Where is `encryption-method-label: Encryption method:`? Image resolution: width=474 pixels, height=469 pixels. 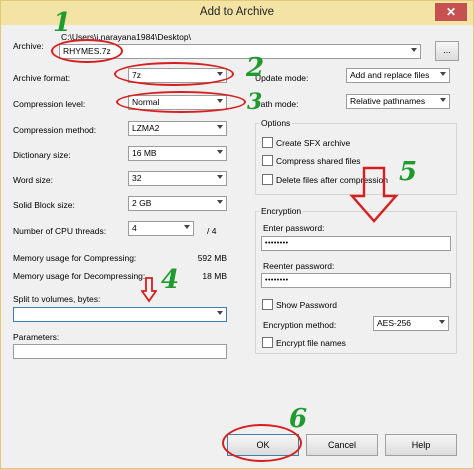 encryption-method-label: Encryption method: is located at coordinates (300, 325).